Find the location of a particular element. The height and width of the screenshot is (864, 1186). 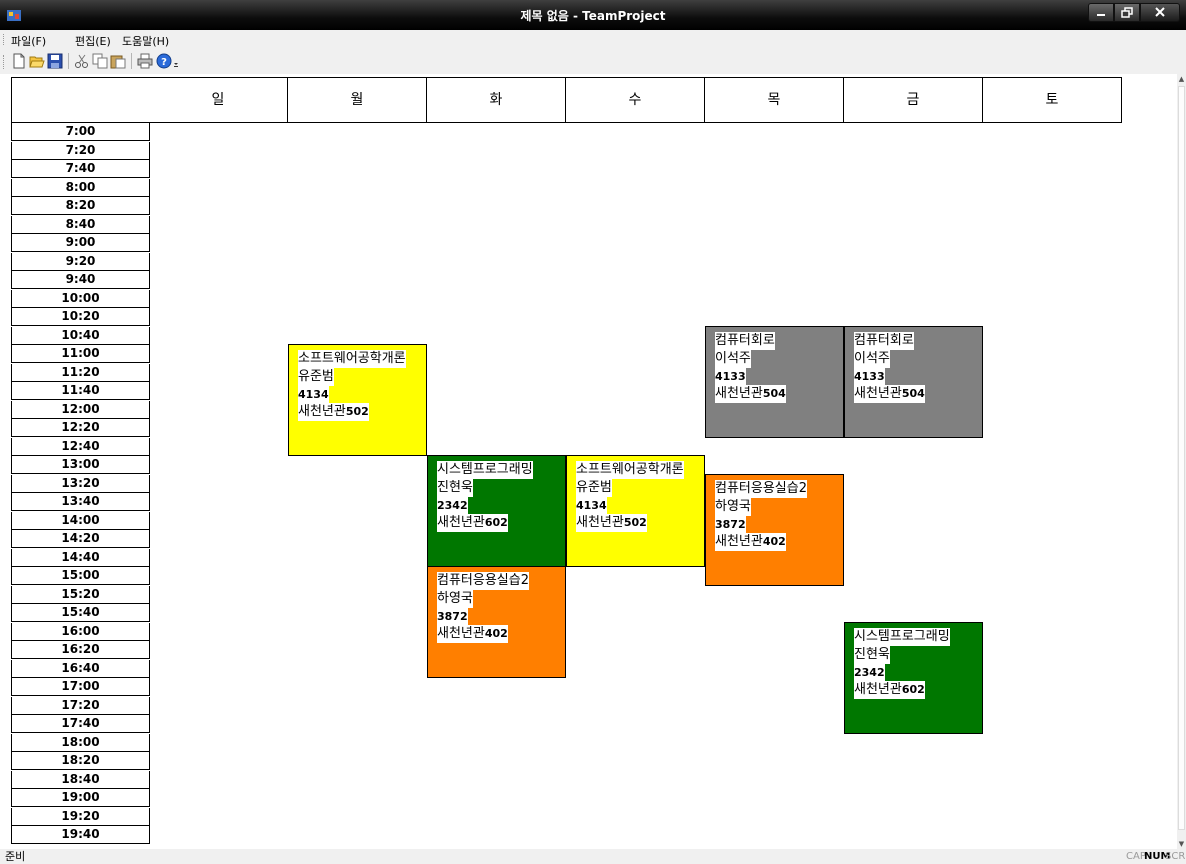

time-slot-label: 14:20 is located at coordinates (80, 539).